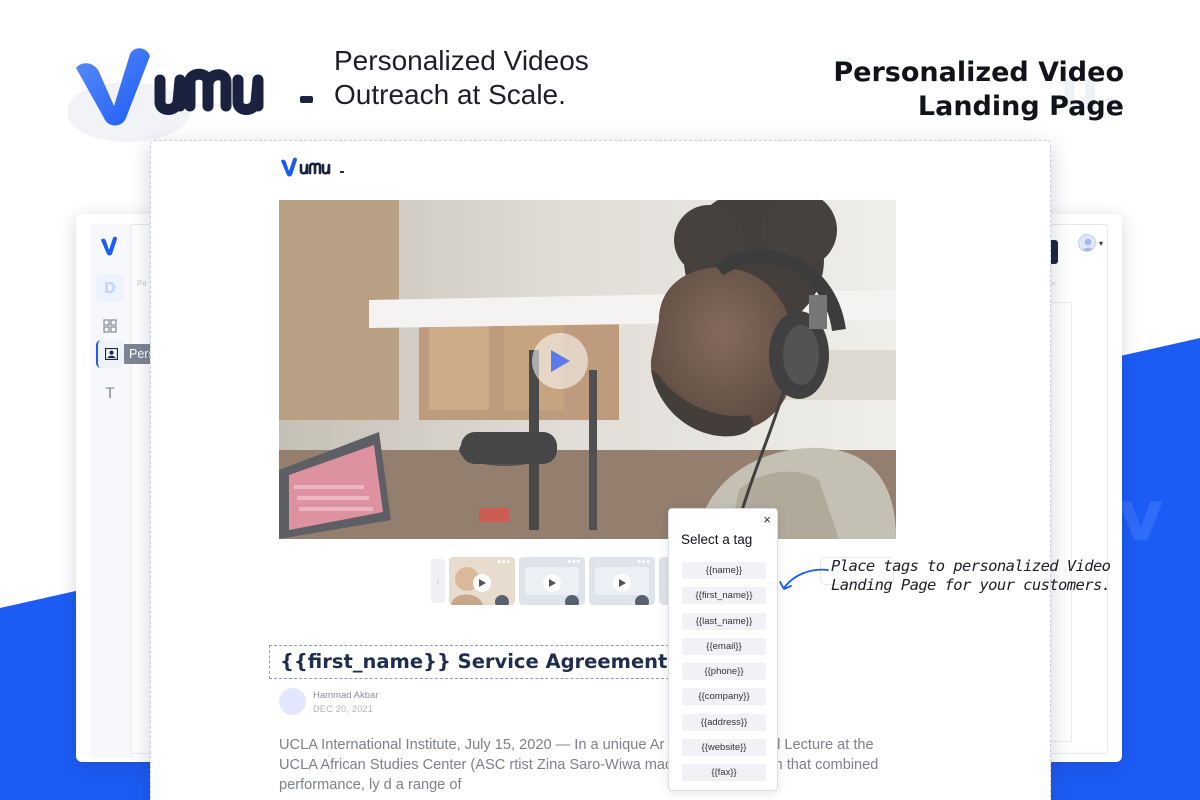  What do you see at coordinates (142, 283) in the screenshot?
I see `faded-label-left: Pe` at bounding box center [142, 283].